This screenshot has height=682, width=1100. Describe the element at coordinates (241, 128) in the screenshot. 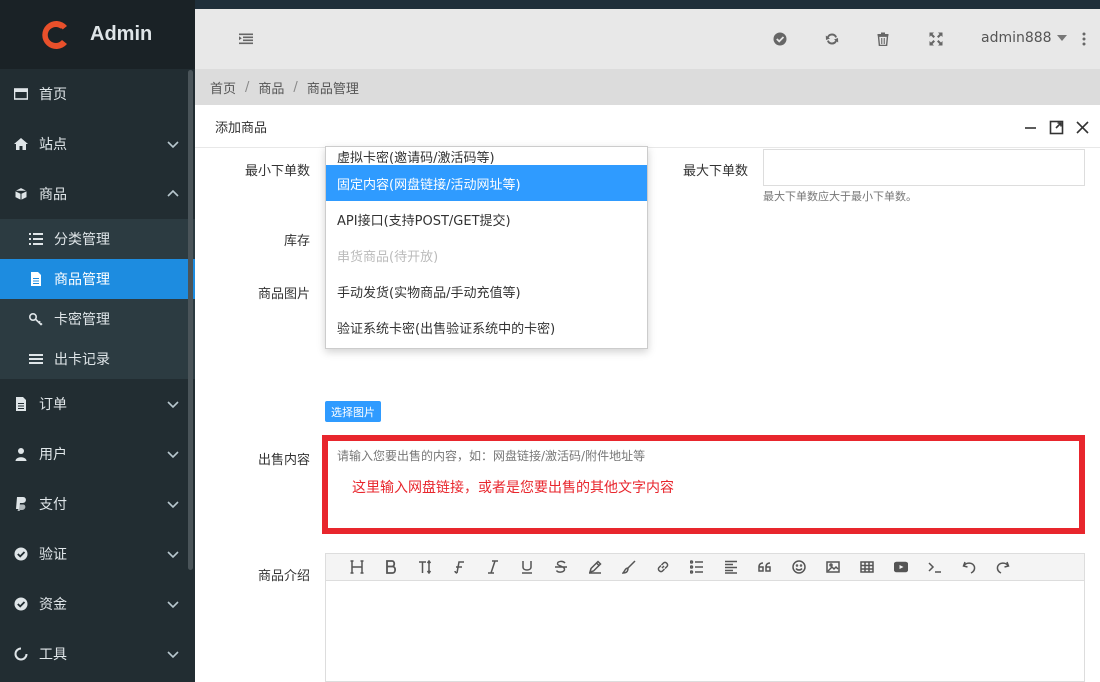

I see `dialog-title: 添加商品` at that location.